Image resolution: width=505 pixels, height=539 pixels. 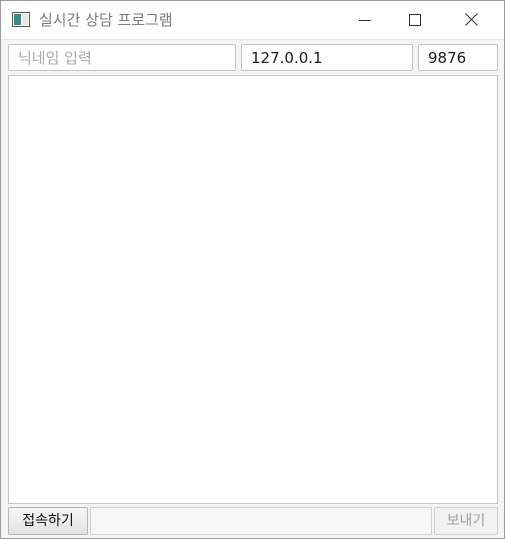 I want to click on port-input, so click(x=458, y=57).